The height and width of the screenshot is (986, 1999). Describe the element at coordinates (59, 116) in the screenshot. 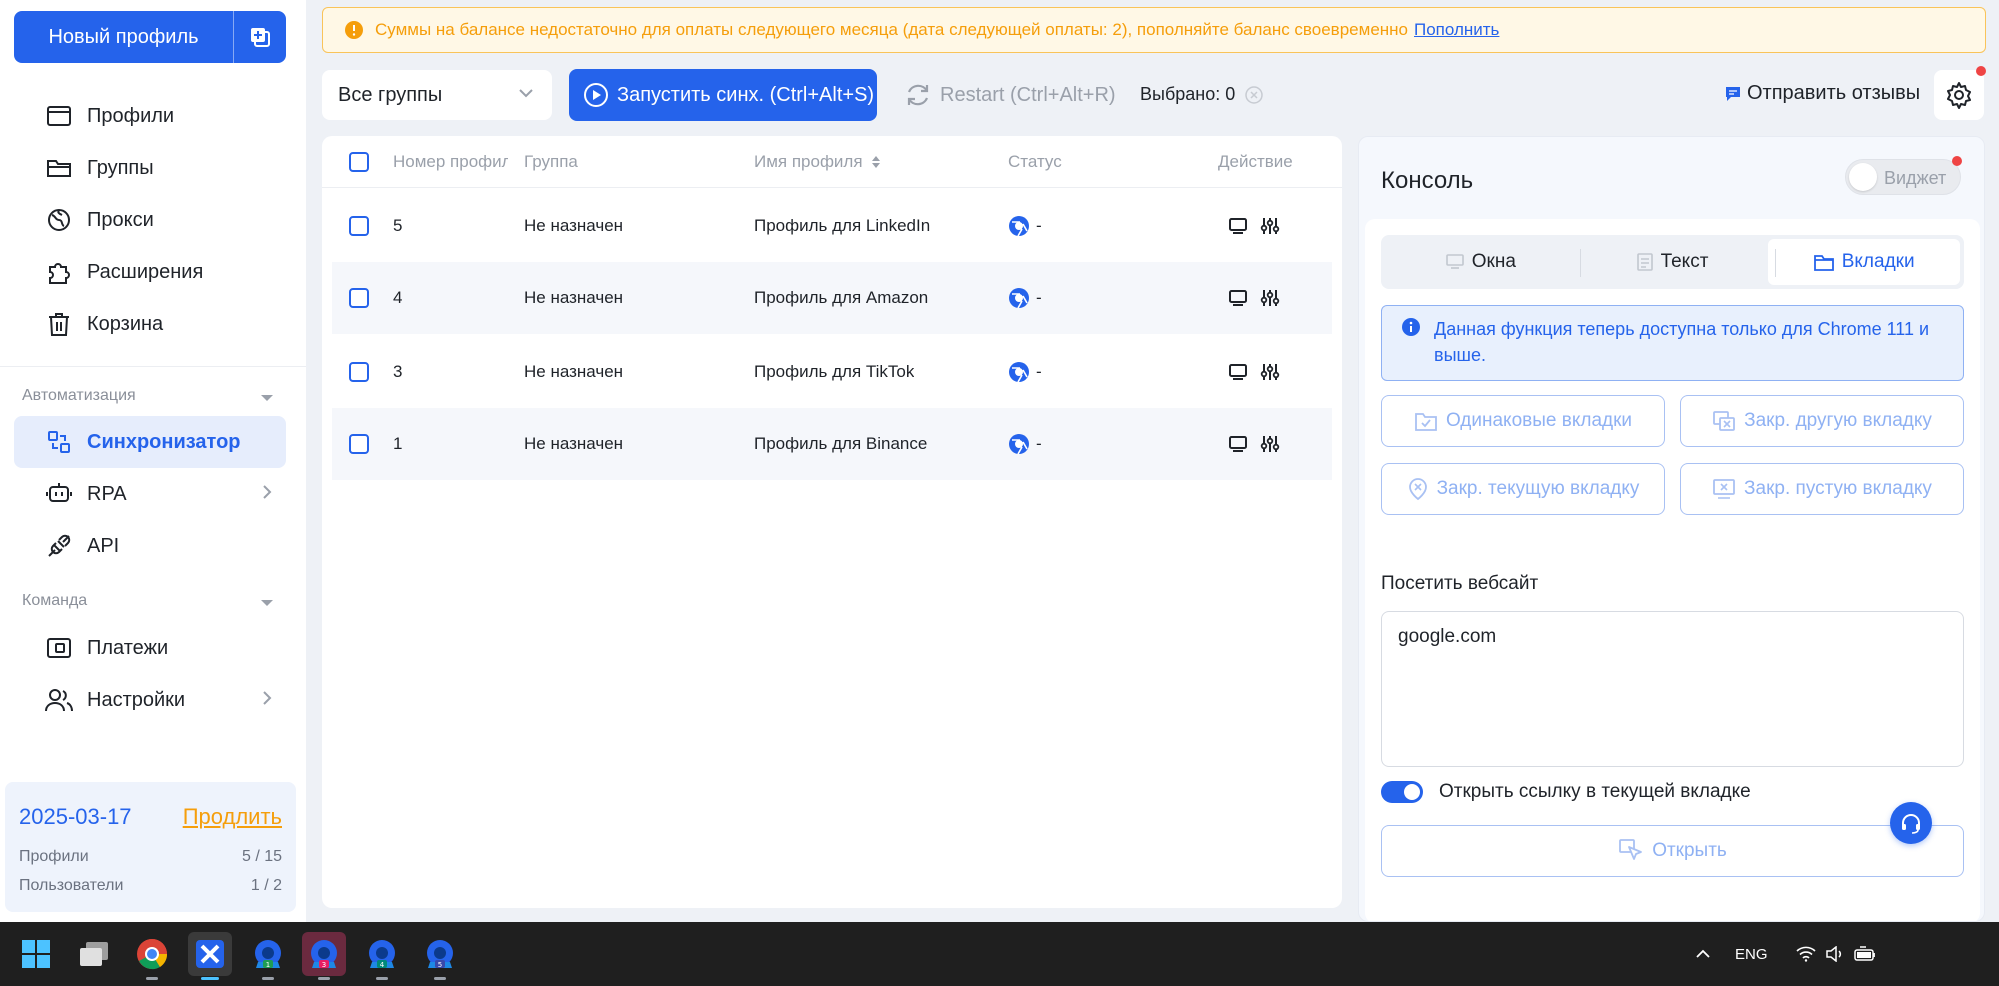

I see `window-icon` at that location.